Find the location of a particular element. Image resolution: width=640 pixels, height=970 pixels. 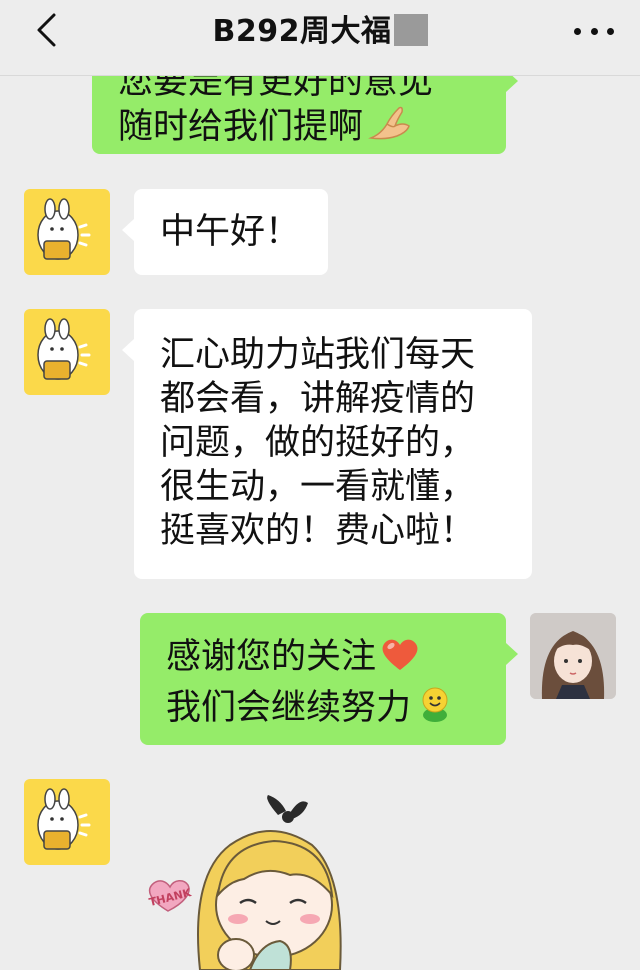

message-text-line: 挺喜欢的！费心啦！ is located at coordinates (318, 531).